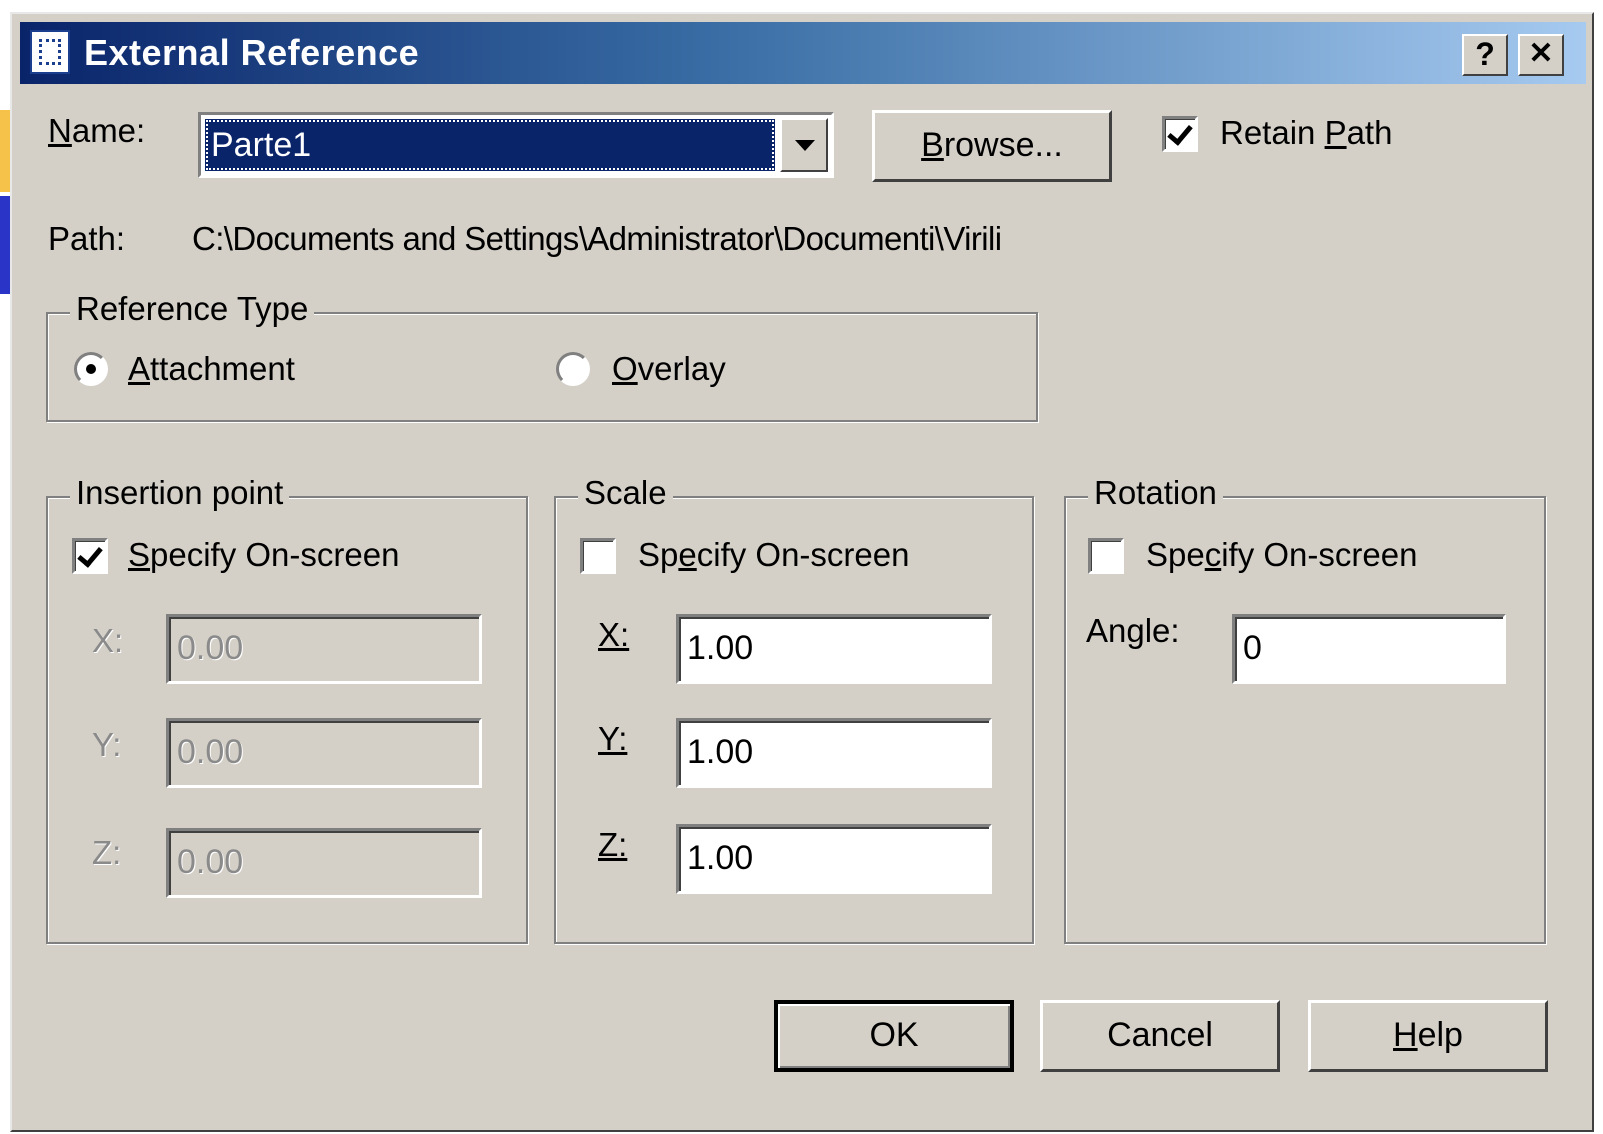  I want to click on insertion-y-field: 0.00, so click(324, 753).